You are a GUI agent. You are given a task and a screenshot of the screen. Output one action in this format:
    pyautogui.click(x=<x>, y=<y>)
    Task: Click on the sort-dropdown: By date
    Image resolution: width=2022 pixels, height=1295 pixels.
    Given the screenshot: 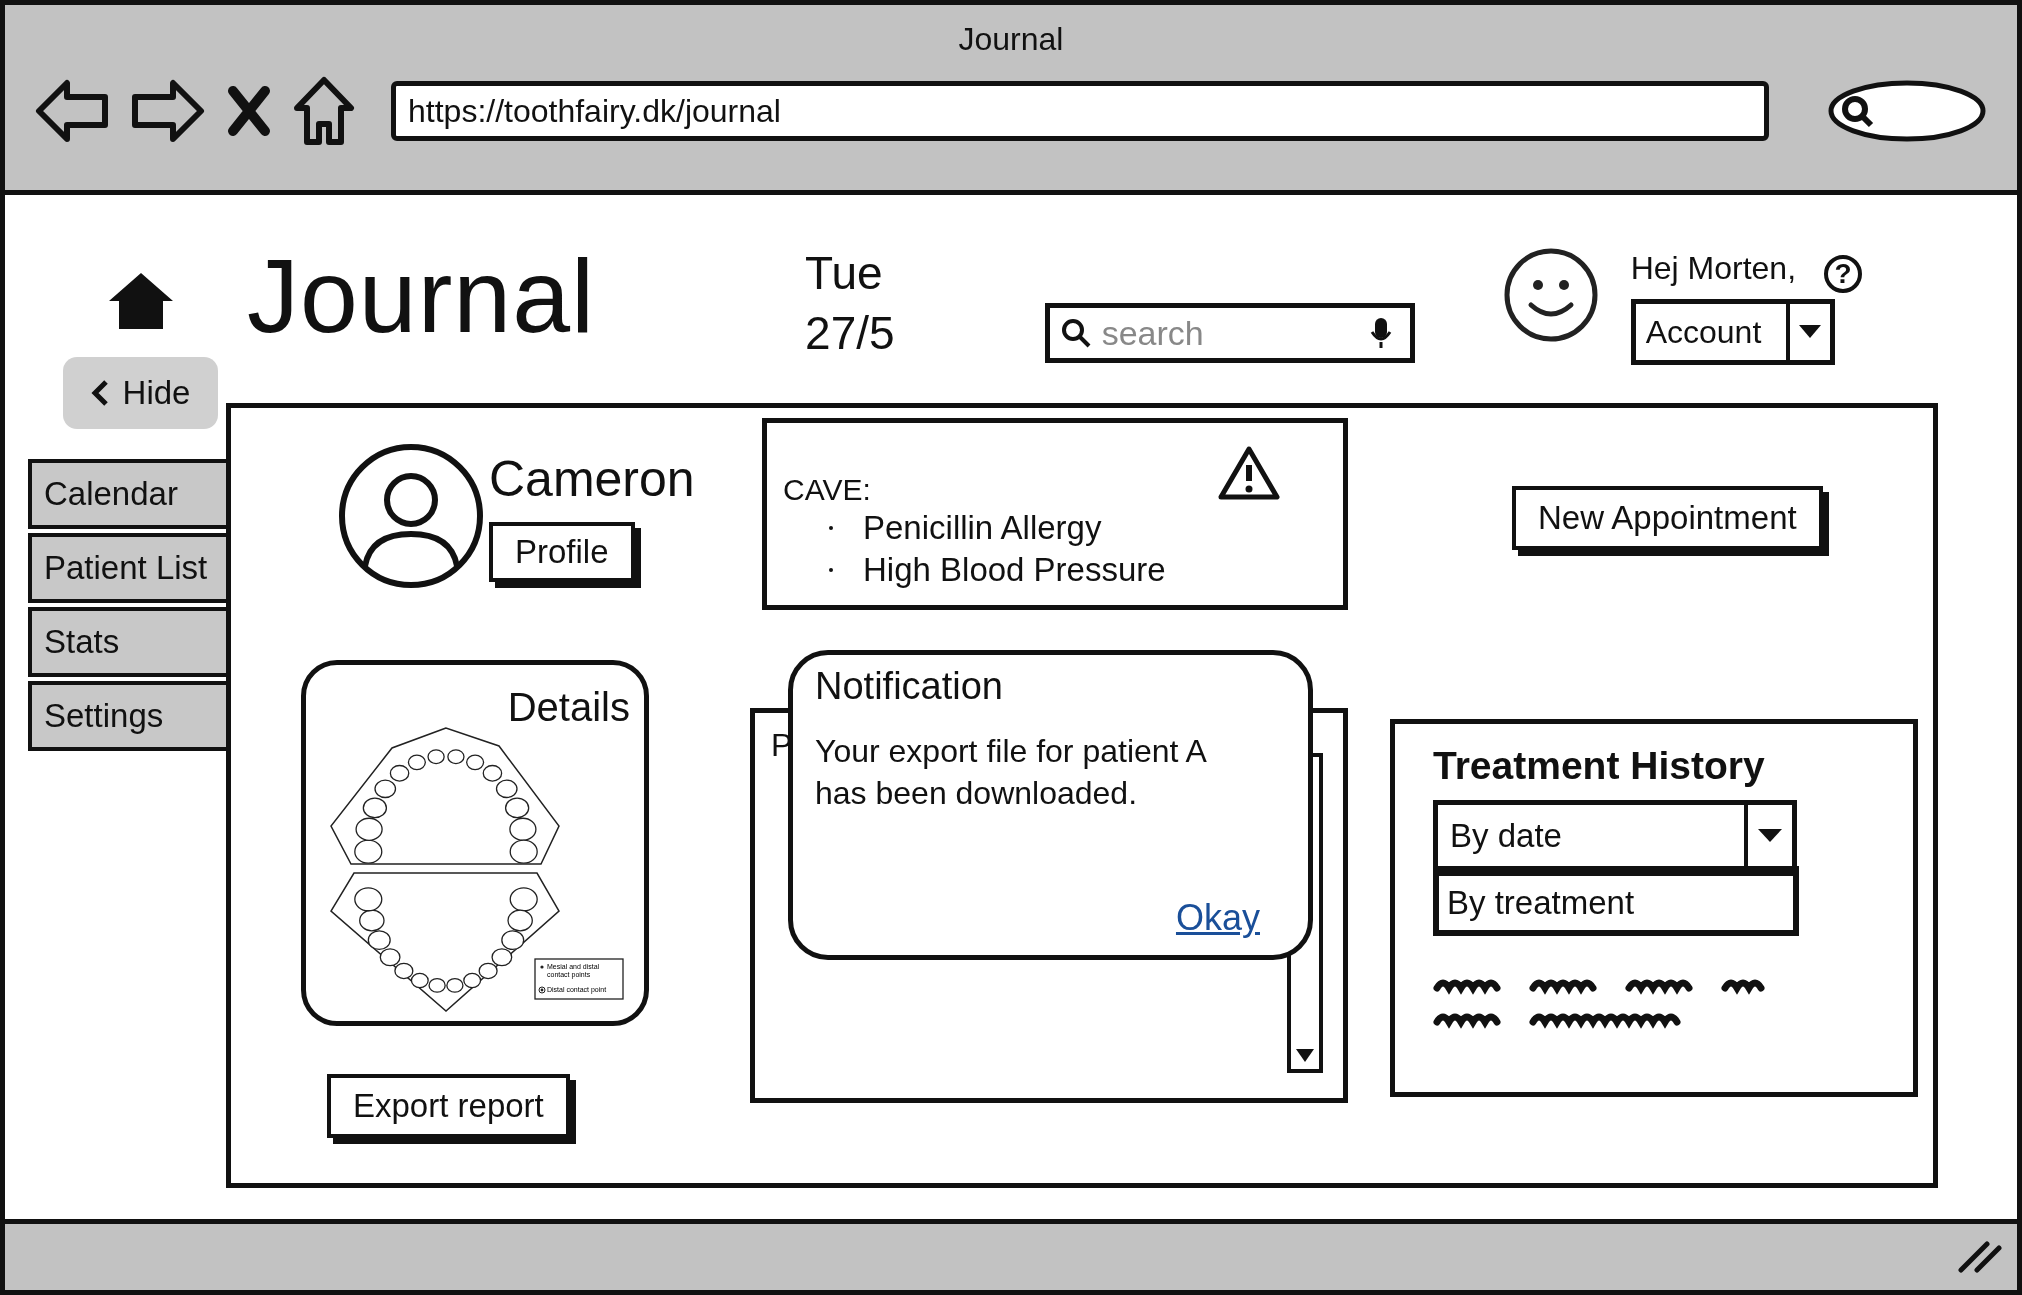 What is the action you would take?
    pyautogui.click(x=1615, y=833)
    